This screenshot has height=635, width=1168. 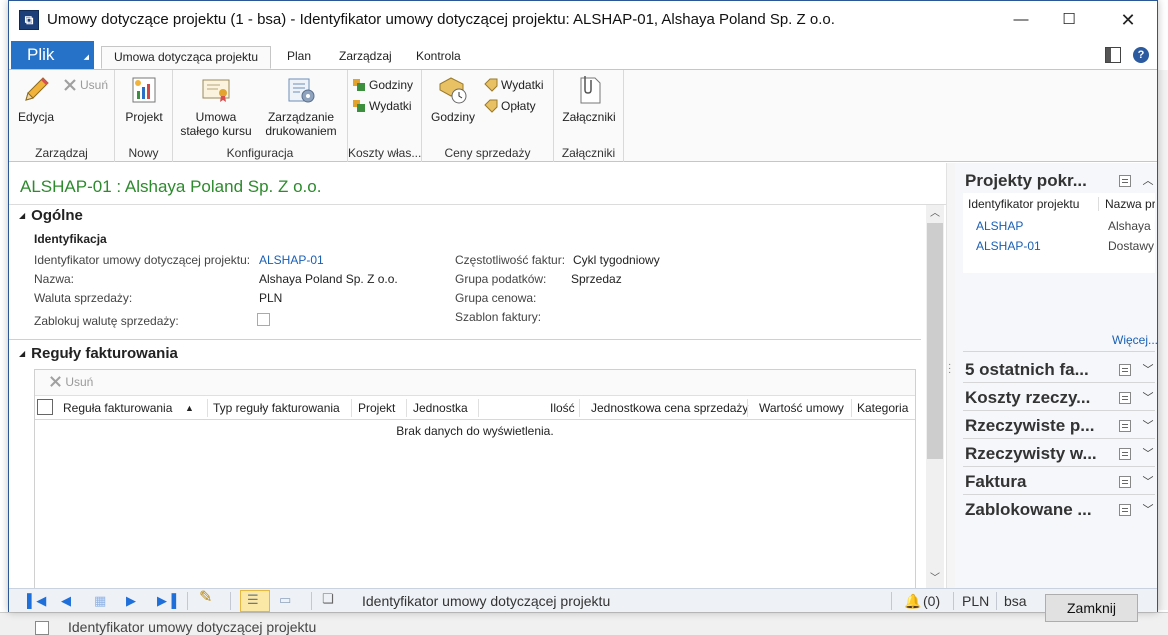 I want to click on currency-value: PLN, so click(x=270, y=298).